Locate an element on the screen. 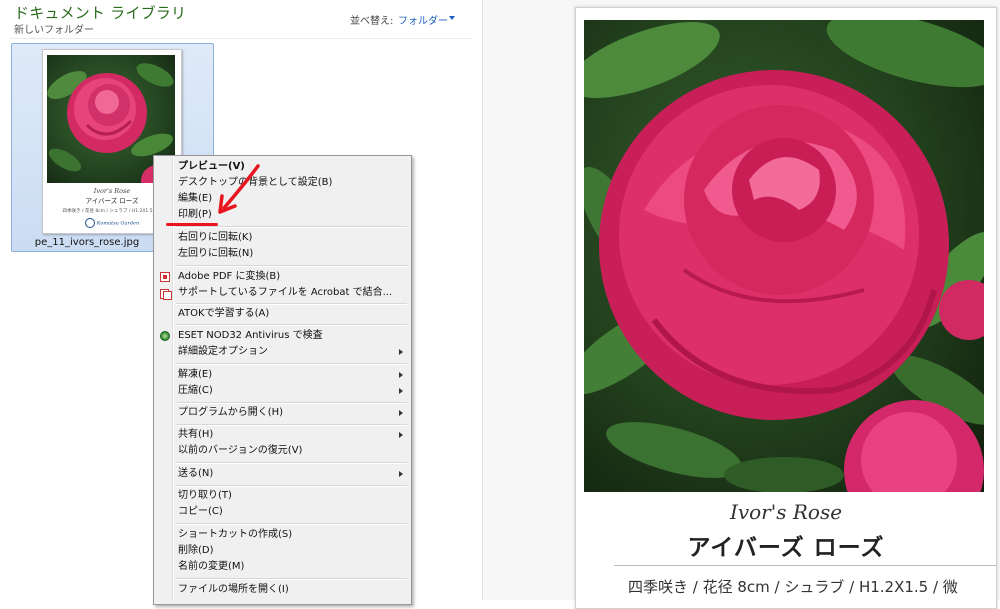 The height and width of the screenshot is (609, 1000). eset-icon is located at coordinates (165, 336).